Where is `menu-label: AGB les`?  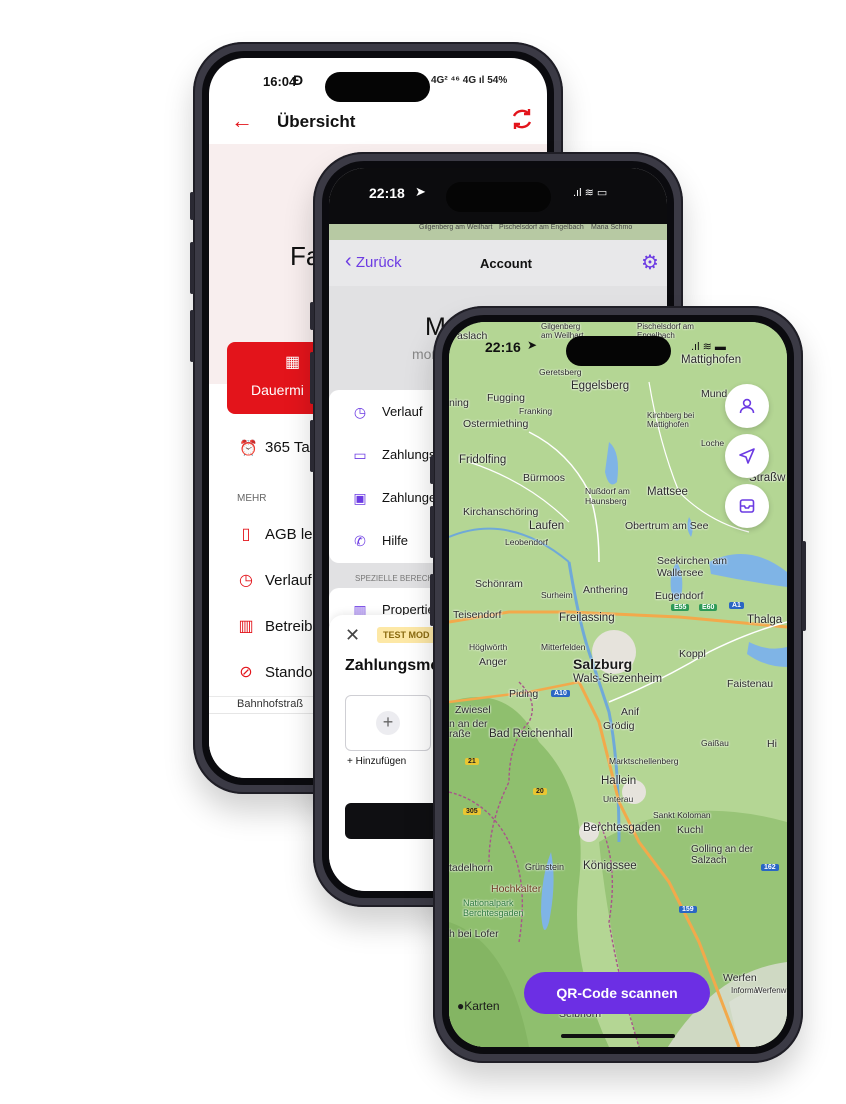 menu-label: AGB les is located at coordinates (293, 534).